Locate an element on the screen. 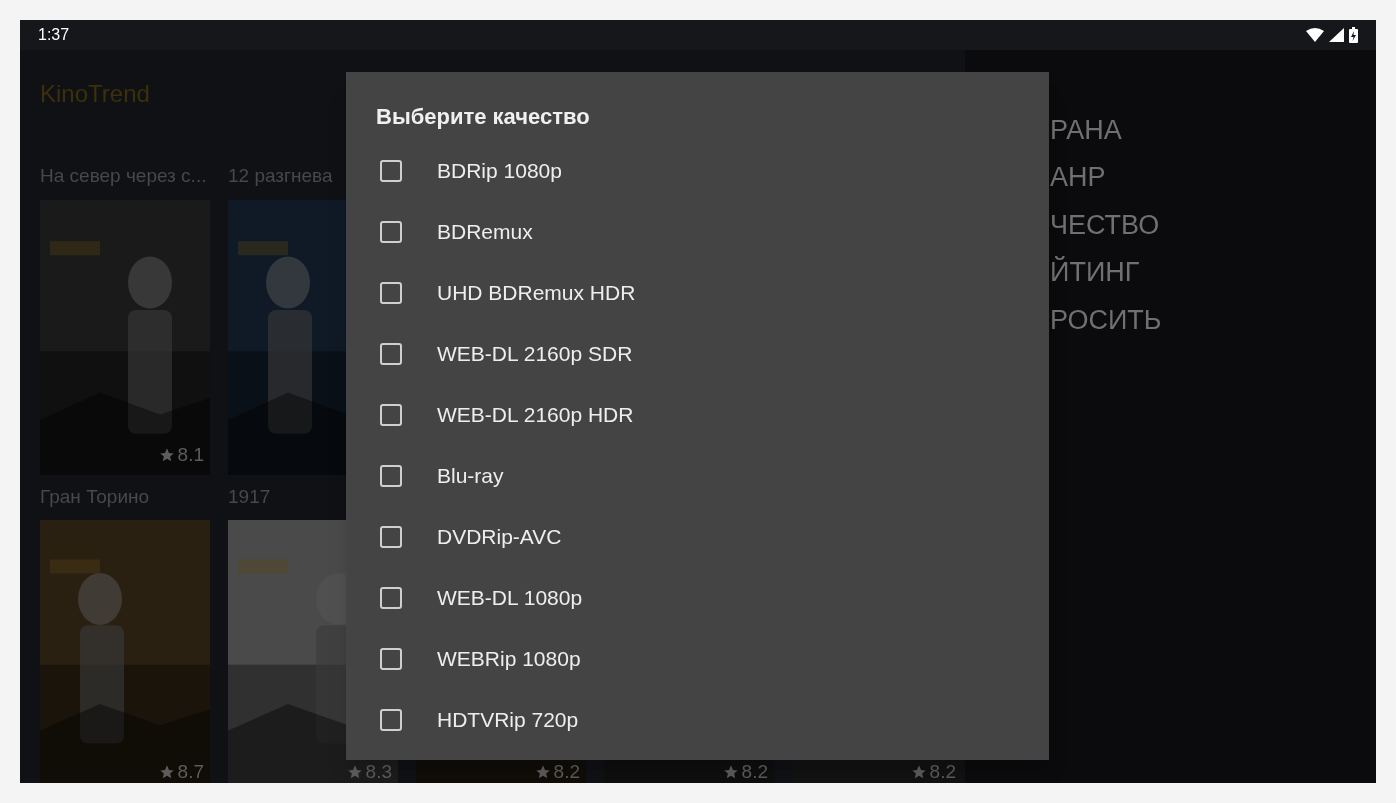 This screenshot has width=1396, height=803. quality-option: DVDRip-AVC is located at coordinates (697, 536).